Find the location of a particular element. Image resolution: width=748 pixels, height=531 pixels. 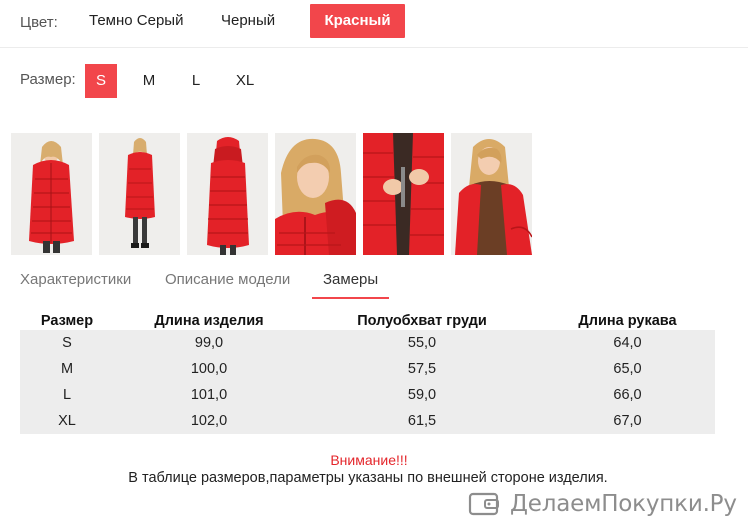

size-option-xl: XL is located at coordinates (245, 81).